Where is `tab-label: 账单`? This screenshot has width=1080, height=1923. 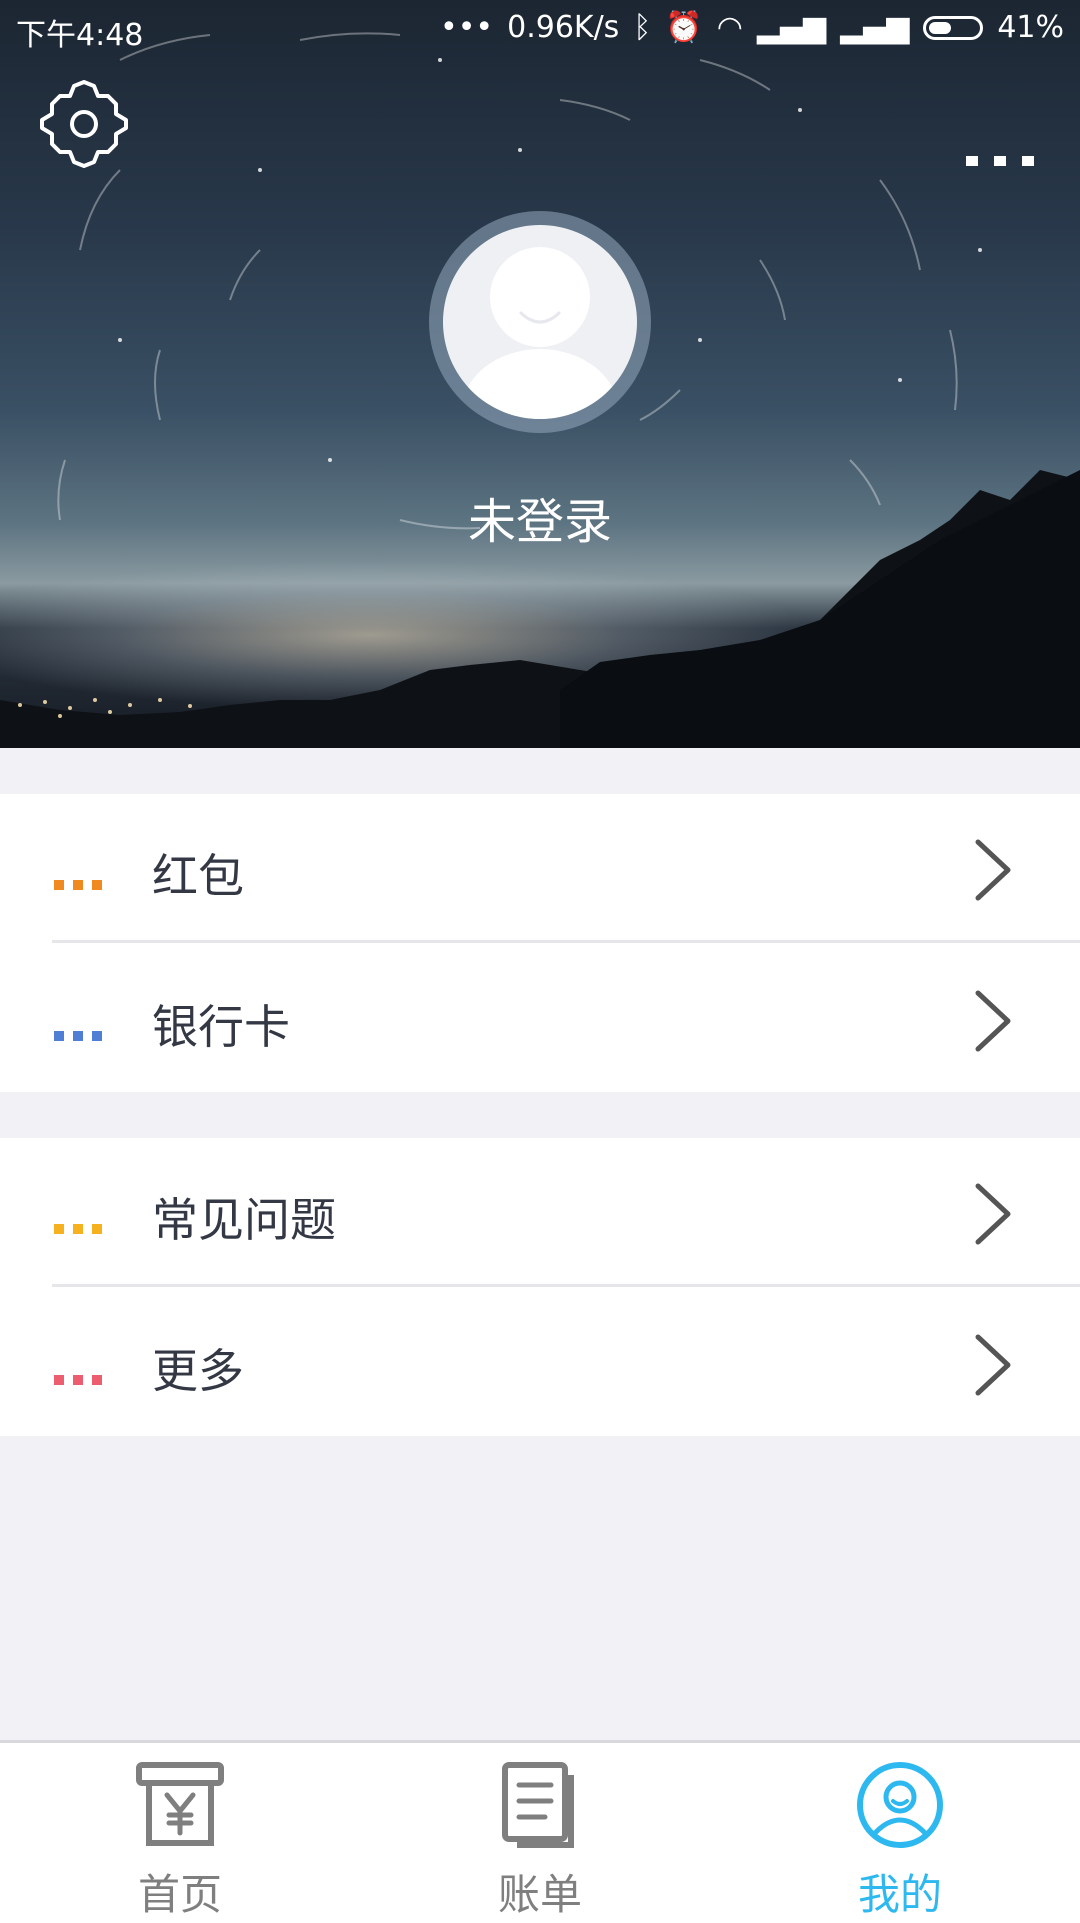
tab-label: 账单 is located at coordinates (539, 1894).